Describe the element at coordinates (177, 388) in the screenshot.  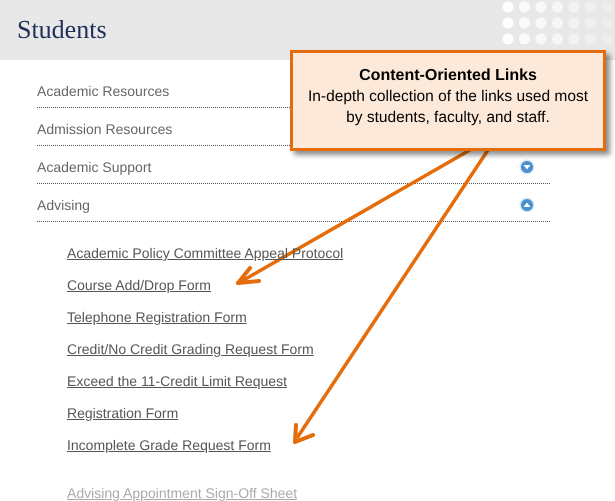
I see `form-link: Exceed the 11-Credit Limit Request` at that location.